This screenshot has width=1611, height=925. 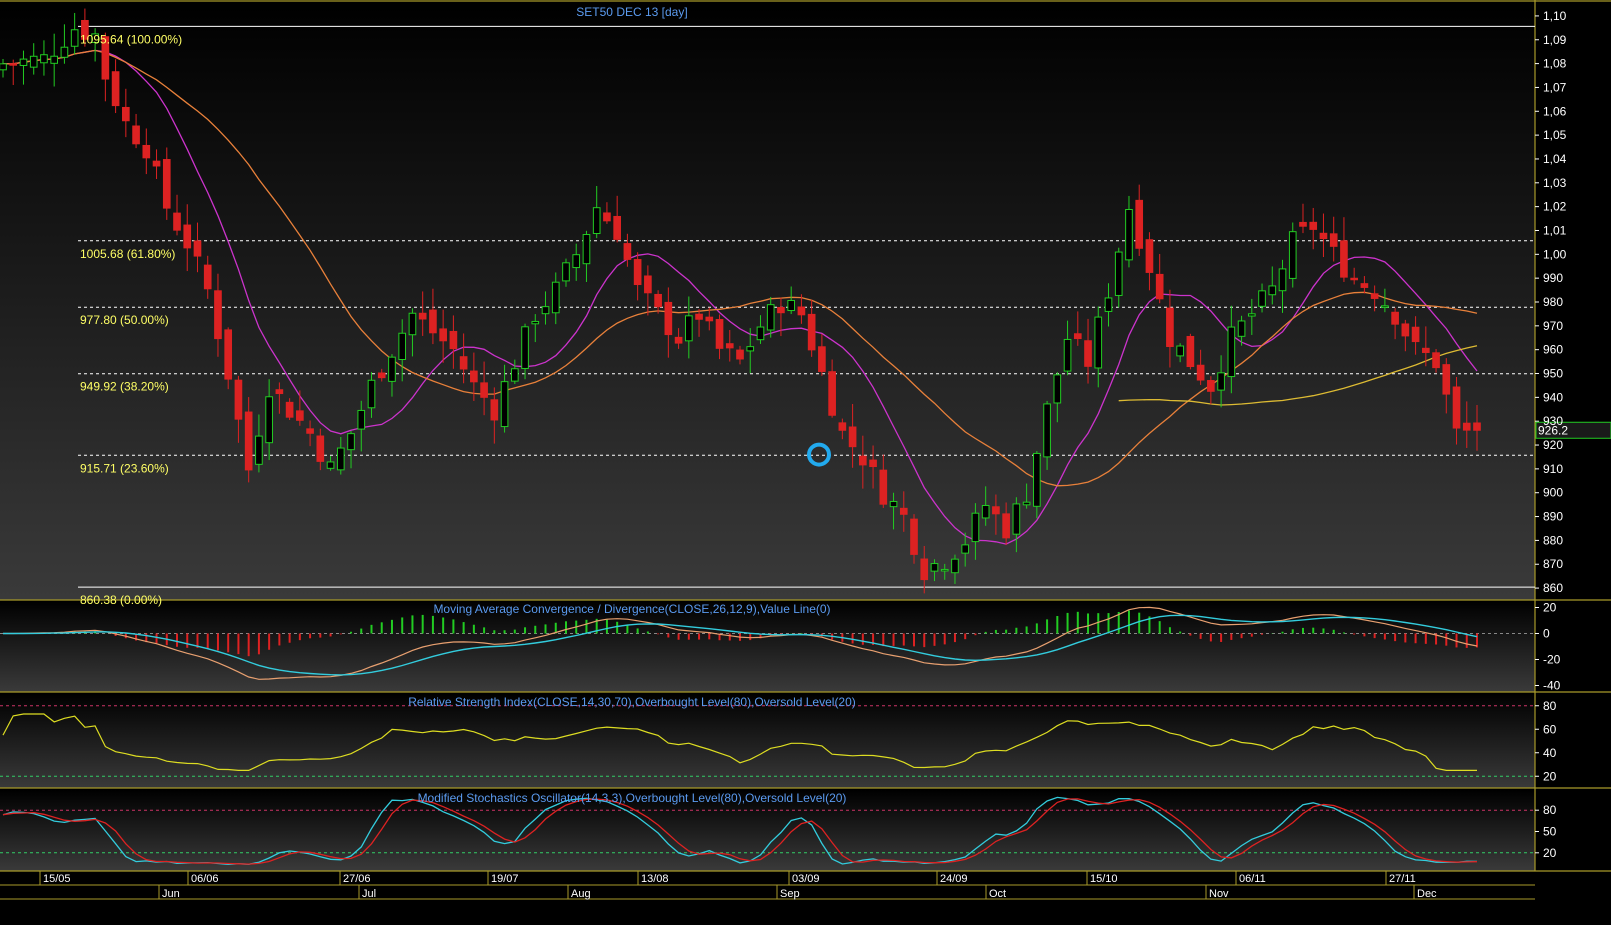 What do you see at coordinates (1555, 135) in the screenshot?
I see `y-tick-label: 1,05` at bounding box center [1555, 135].